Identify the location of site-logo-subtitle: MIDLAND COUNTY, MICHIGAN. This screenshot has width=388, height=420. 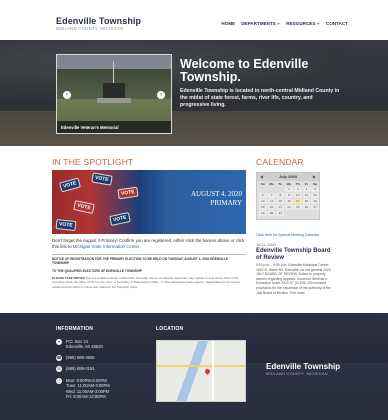
(90, 28).